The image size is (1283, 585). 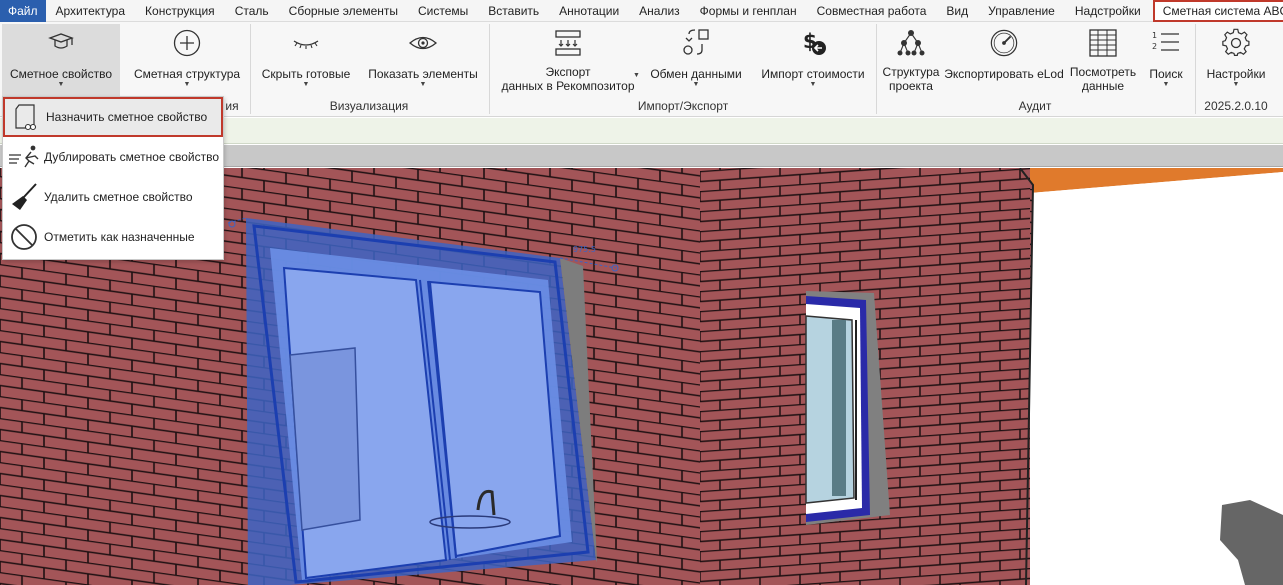 What do you see at coordinates (252, 11) in the screenshot?
I see `tab-steel: Сталь` at bounding box center [252, 11].